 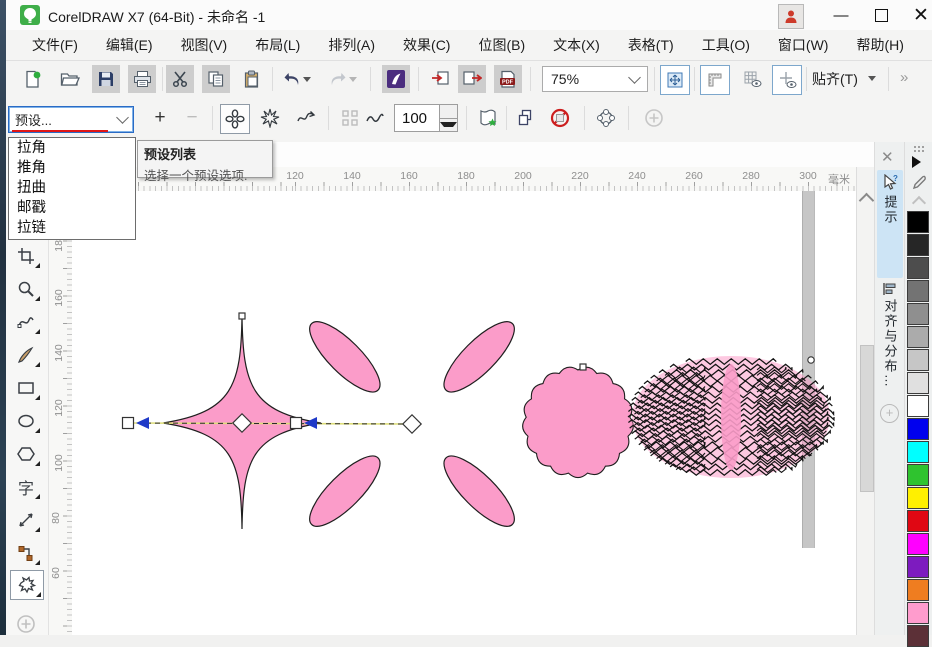 I want to click on scrollbar-thumb, so click(x=867, y=418).